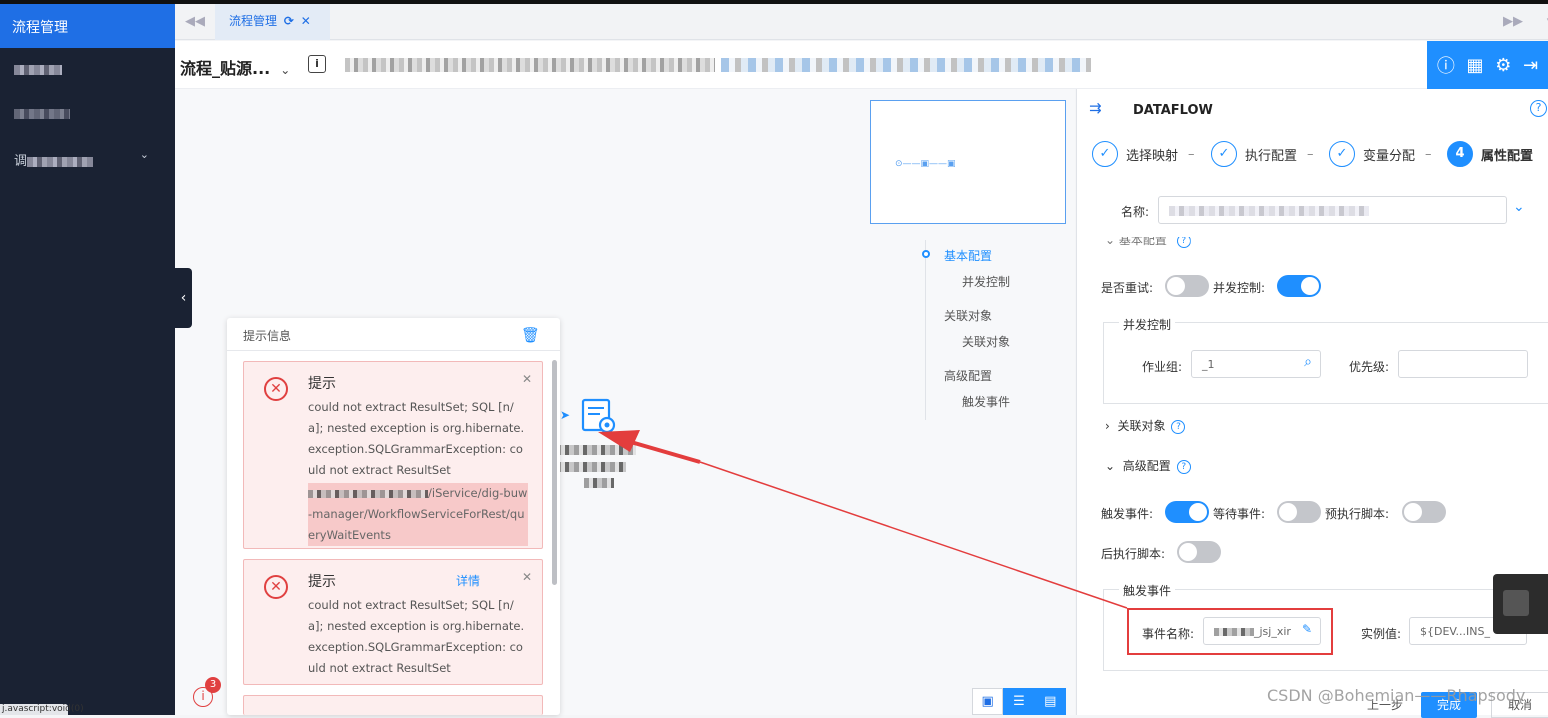 The width and height of the screenshot is (1548, 718). What do you see at coordinates (530, 335) in the screenshot?
I see `trash-icon: 🗑` at bounding box center [530, 335].